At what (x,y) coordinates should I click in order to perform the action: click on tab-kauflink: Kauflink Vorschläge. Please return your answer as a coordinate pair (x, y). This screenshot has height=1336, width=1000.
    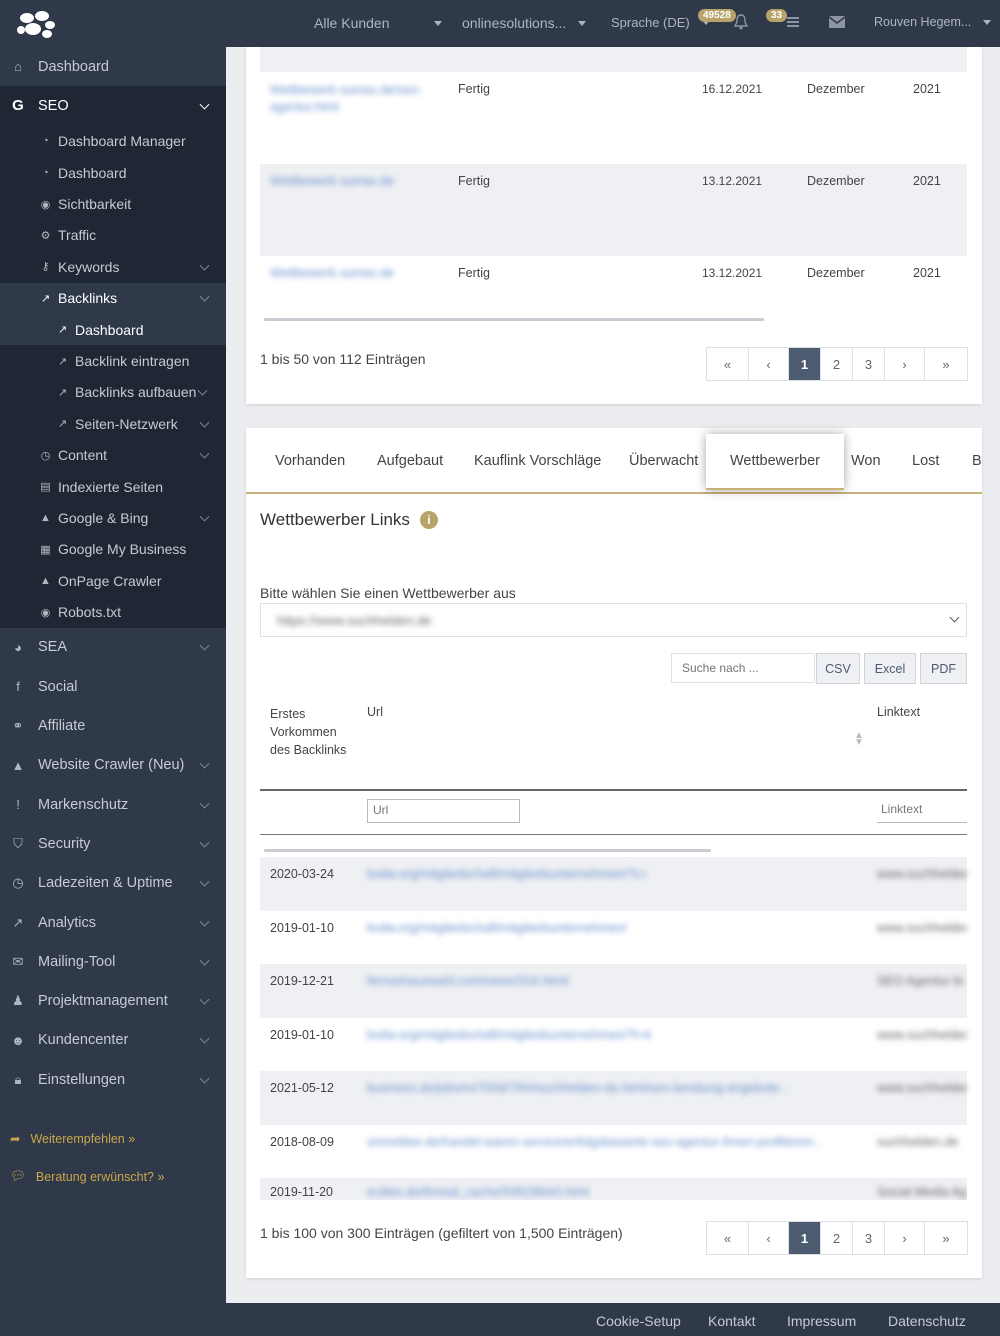
    Looking at the image, I should click on (537, 461).